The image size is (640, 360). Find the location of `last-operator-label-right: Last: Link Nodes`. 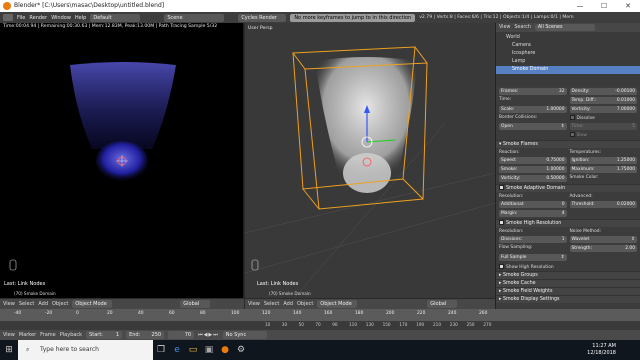

last-operator-label-right: Last: Link Nodes is located at coordinates (278, 284).